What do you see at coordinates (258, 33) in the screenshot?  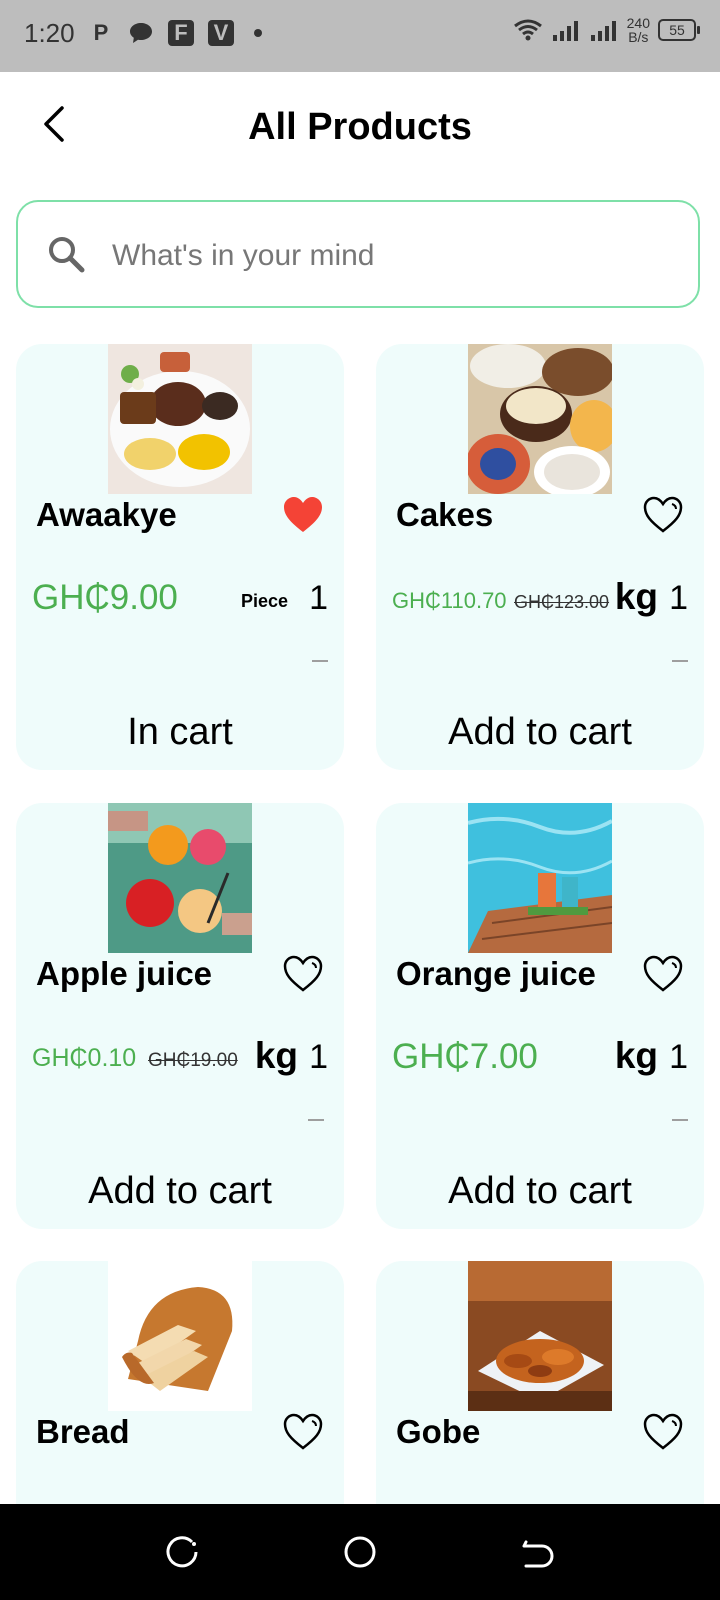 I see `more-notifications-dot` at bounding box center [258, 33].